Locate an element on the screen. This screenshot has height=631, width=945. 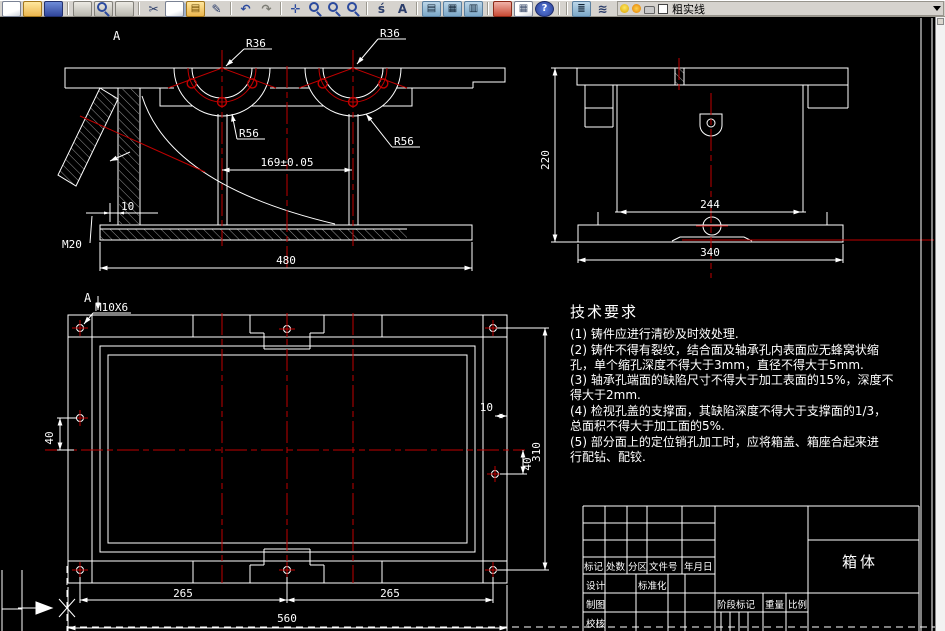
toolbar: 粗实线 is located at coordinates (472, 8).